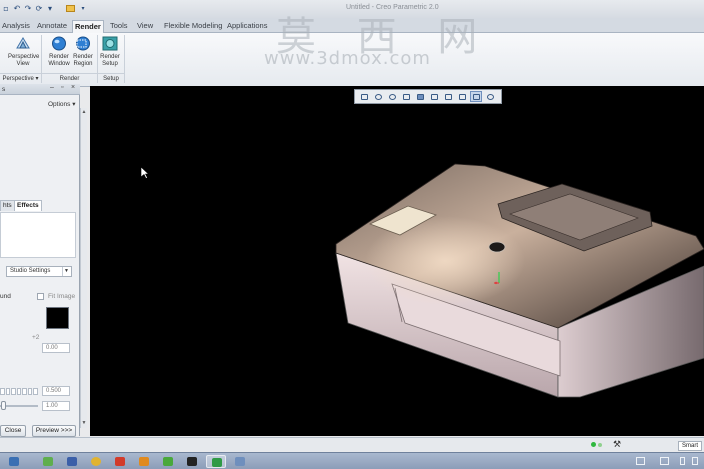  I want to click on tray-keyboard-icon, so click(664, 461).